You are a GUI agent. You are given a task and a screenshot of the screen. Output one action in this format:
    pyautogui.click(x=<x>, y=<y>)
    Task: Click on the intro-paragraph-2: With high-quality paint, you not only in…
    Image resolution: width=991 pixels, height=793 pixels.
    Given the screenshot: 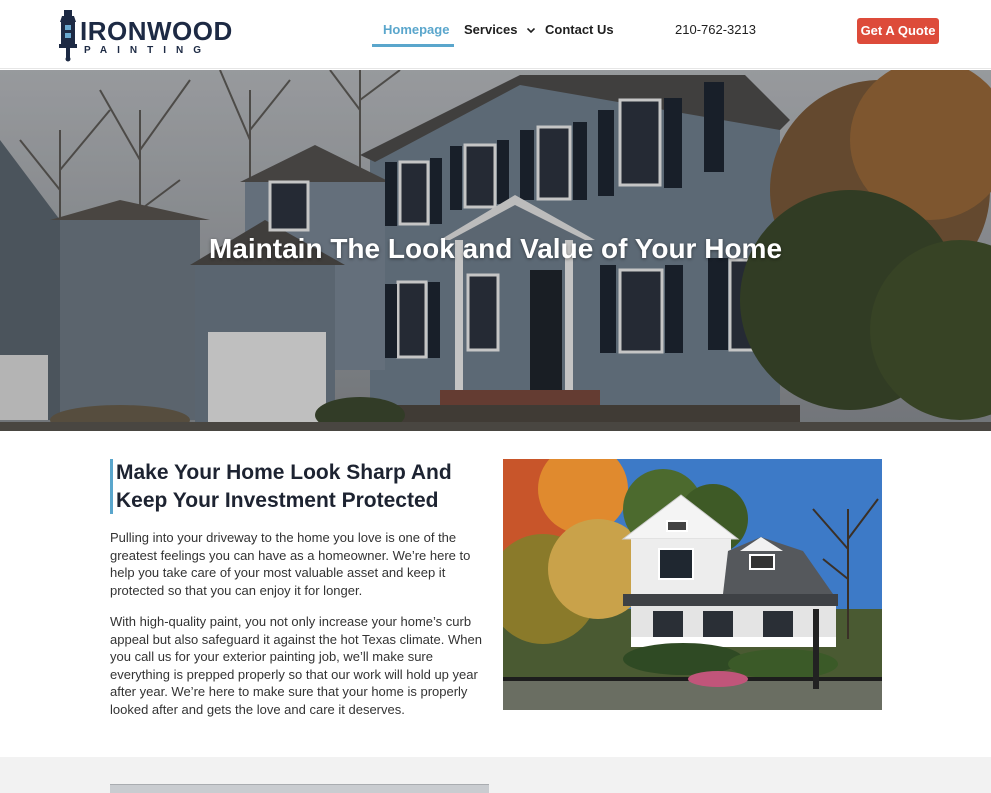 What is the action you would take?
    pyautogui.click(x=296, y=665)
    